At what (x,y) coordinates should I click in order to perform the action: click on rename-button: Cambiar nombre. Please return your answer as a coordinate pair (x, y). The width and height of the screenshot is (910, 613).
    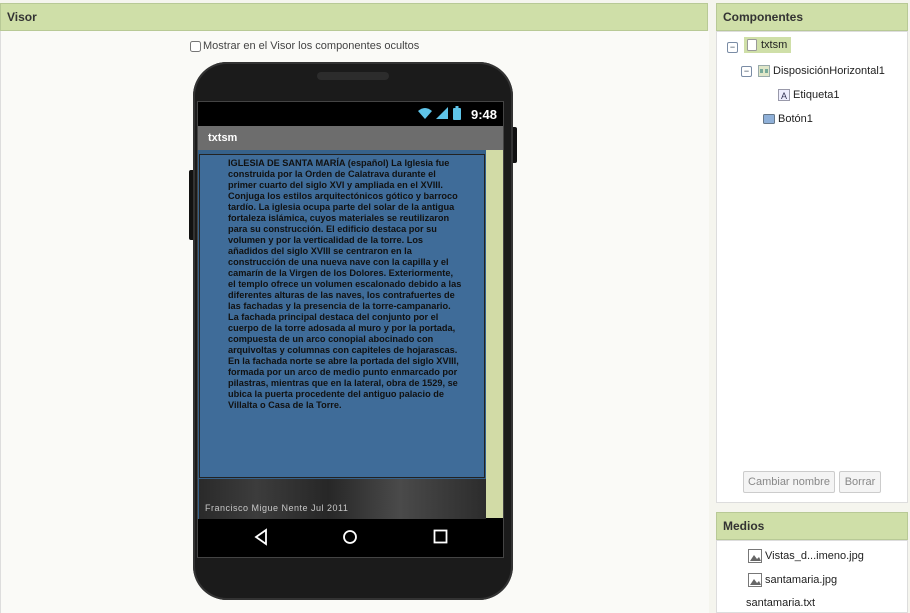
    Looking at the image, I should click on (789, 482).